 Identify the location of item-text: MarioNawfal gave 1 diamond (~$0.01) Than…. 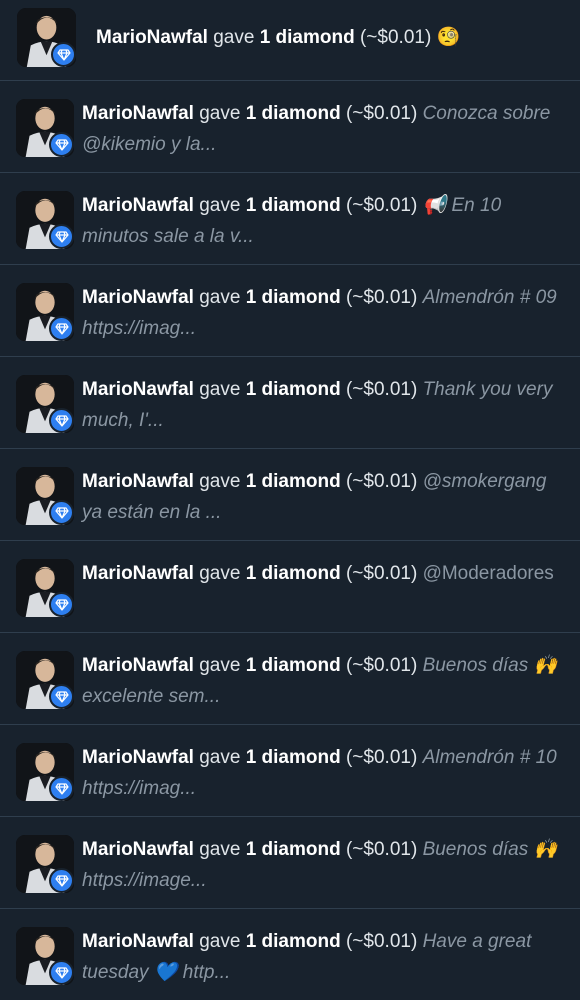
(326, 405).